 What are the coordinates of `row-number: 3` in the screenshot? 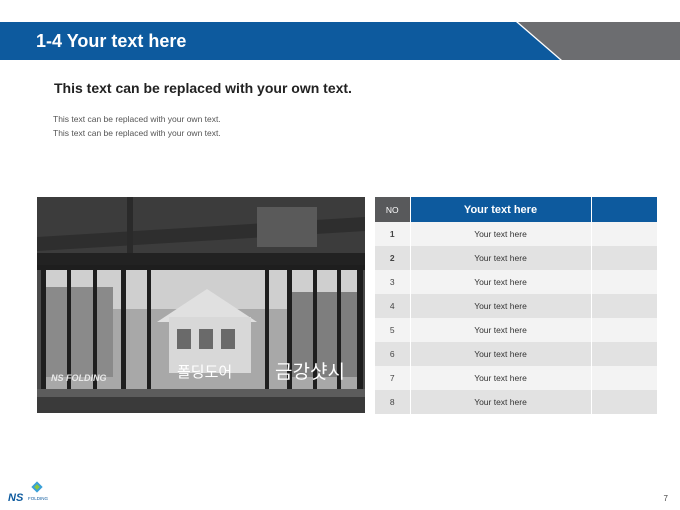 It's located at (393, 282).